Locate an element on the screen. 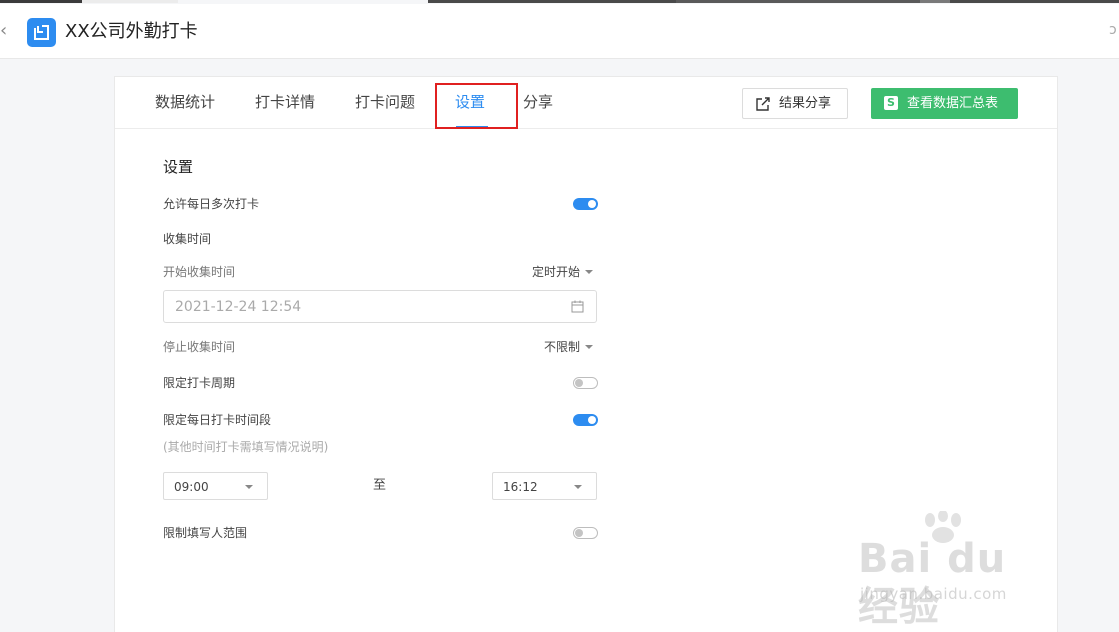 The height and width of the screenshot is (632, 1119). app-title: XX公司外勤打卡 is located at coordinates (131, 31).